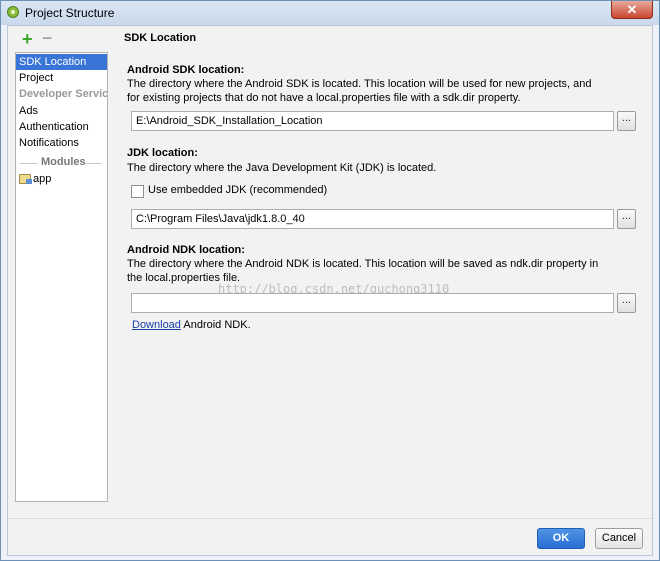 The width and height of the screenshot is (660, 561). Describe the element at coordinates (42, 179) in the screenshot. I see `sidebar-item-app: app` at that location.